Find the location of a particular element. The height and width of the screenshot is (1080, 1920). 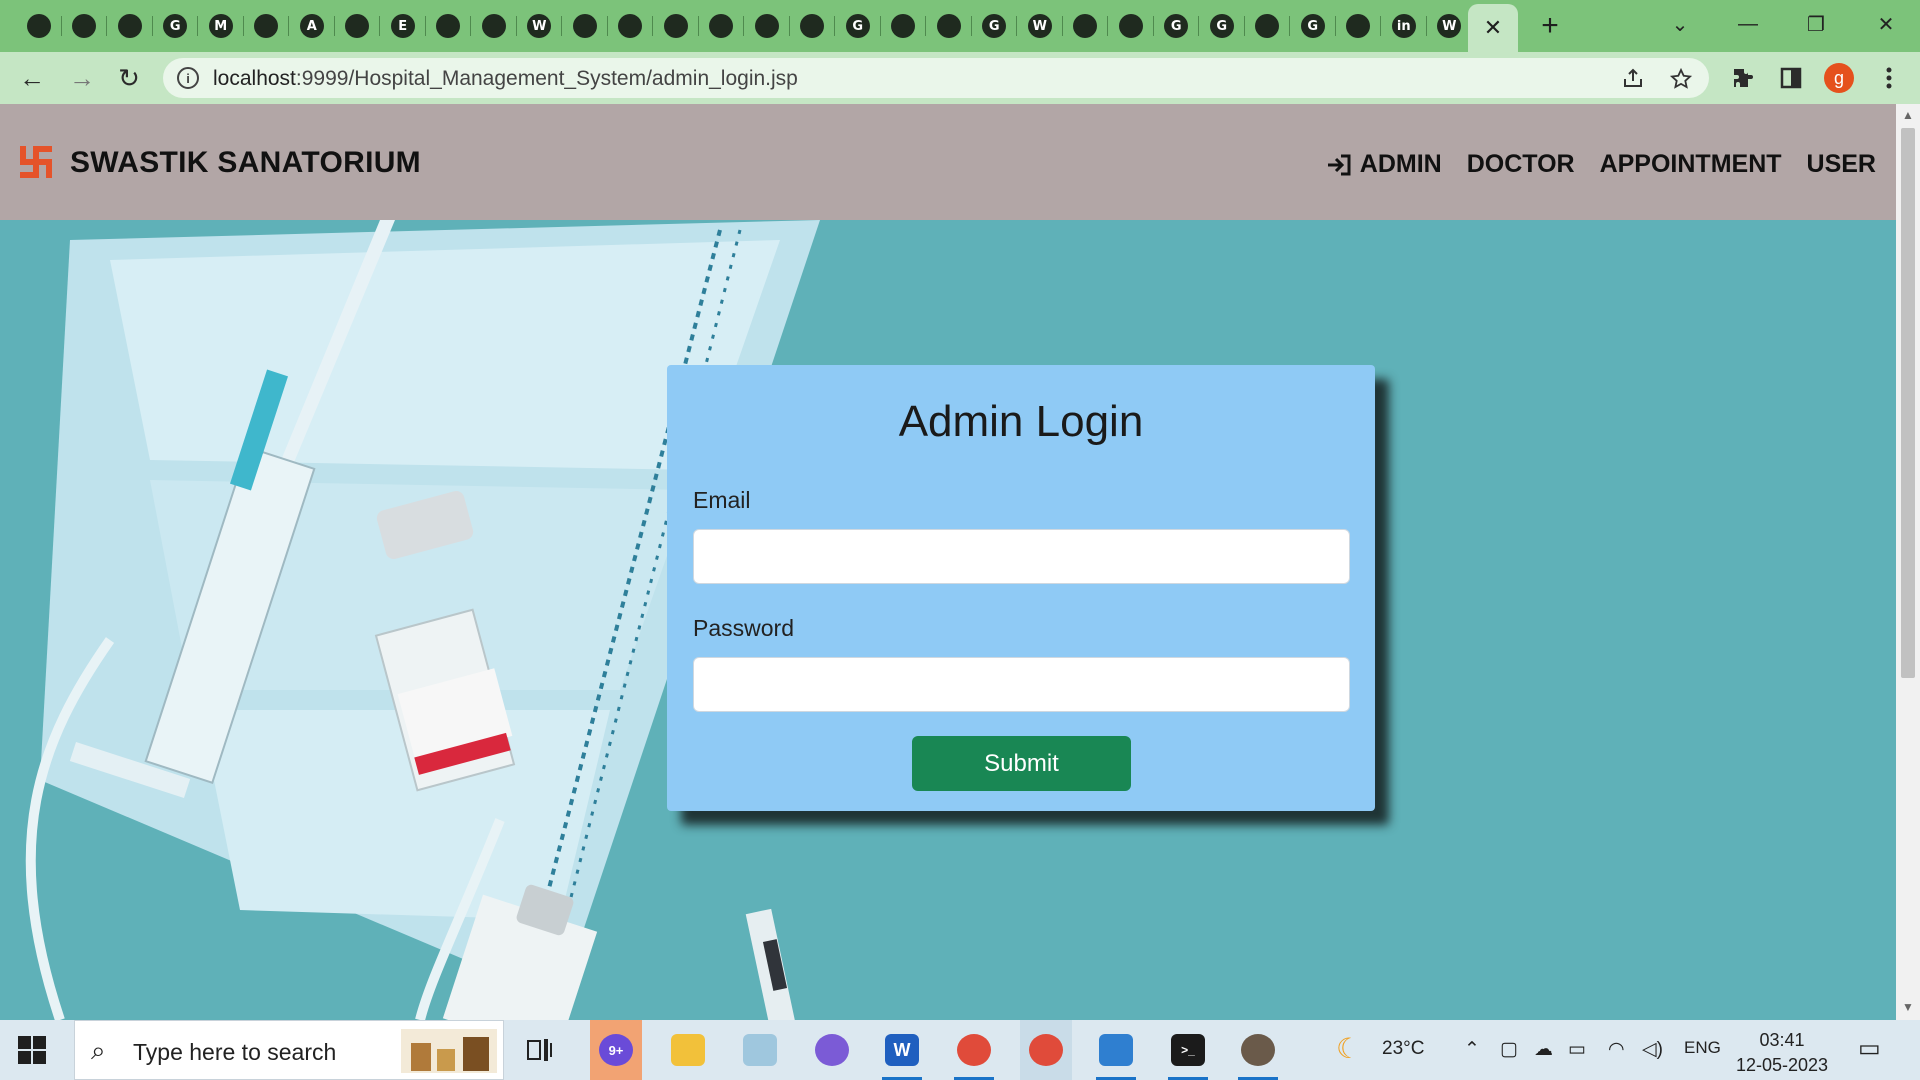

new-tab-button: + is located at coordinates (1550, 26).